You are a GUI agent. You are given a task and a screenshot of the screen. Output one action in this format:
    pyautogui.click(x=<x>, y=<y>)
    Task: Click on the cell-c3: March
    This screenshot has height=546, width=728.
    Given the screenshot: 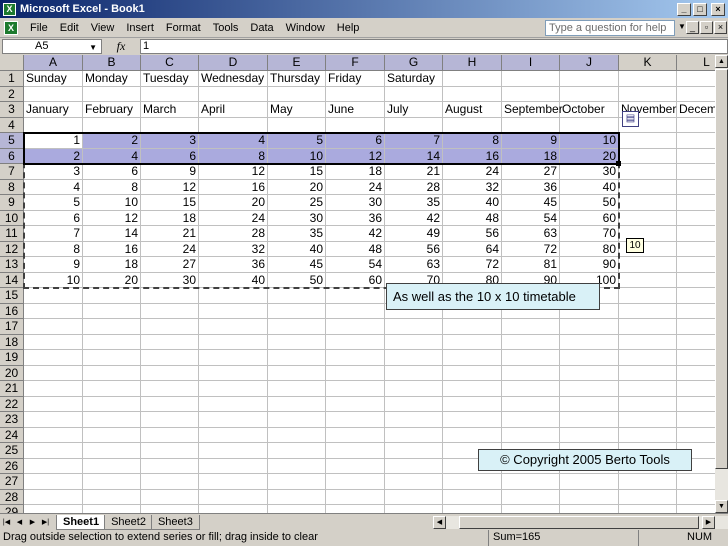 What is the action you would take?
    pyautogui.click(x=170, y=110)
    